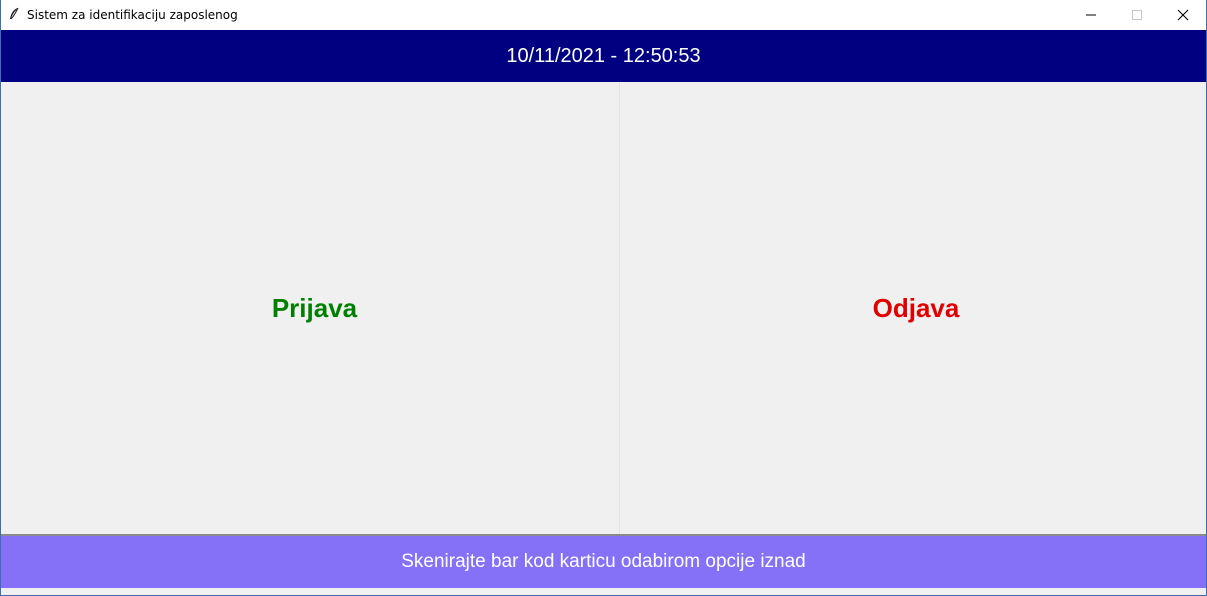  I want to click on datetime-display: 10/11/2021 - 12:50:53, so click(603, 56).